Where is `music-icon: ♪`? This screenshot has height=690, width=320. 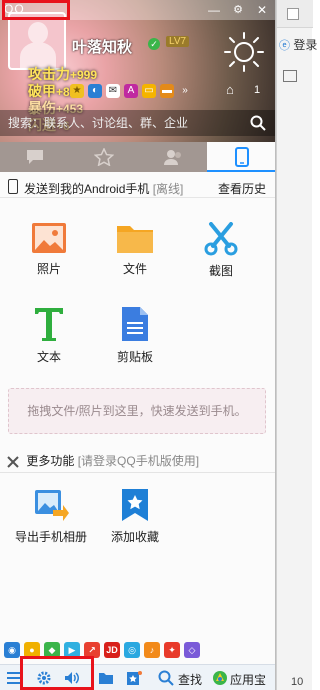 music-icon: ♪ is located at coordinates (152, 650).